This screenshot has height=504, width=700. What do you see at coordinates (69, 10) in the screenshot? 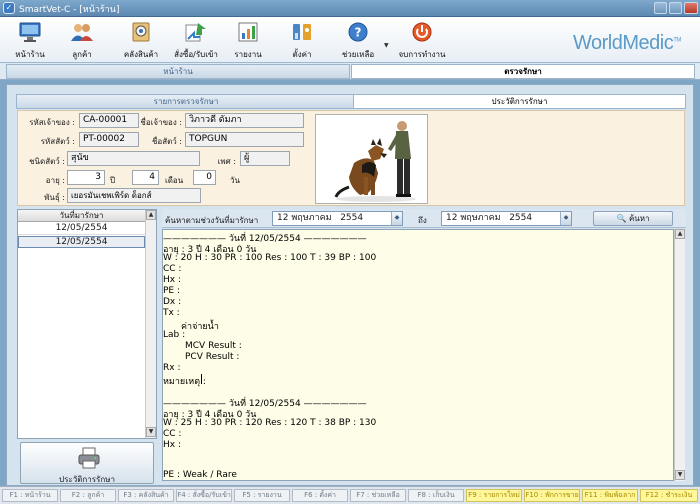
I see `window-title: SmartVet-C - [หน้าร้าน]` at bounding box center [69, 10].